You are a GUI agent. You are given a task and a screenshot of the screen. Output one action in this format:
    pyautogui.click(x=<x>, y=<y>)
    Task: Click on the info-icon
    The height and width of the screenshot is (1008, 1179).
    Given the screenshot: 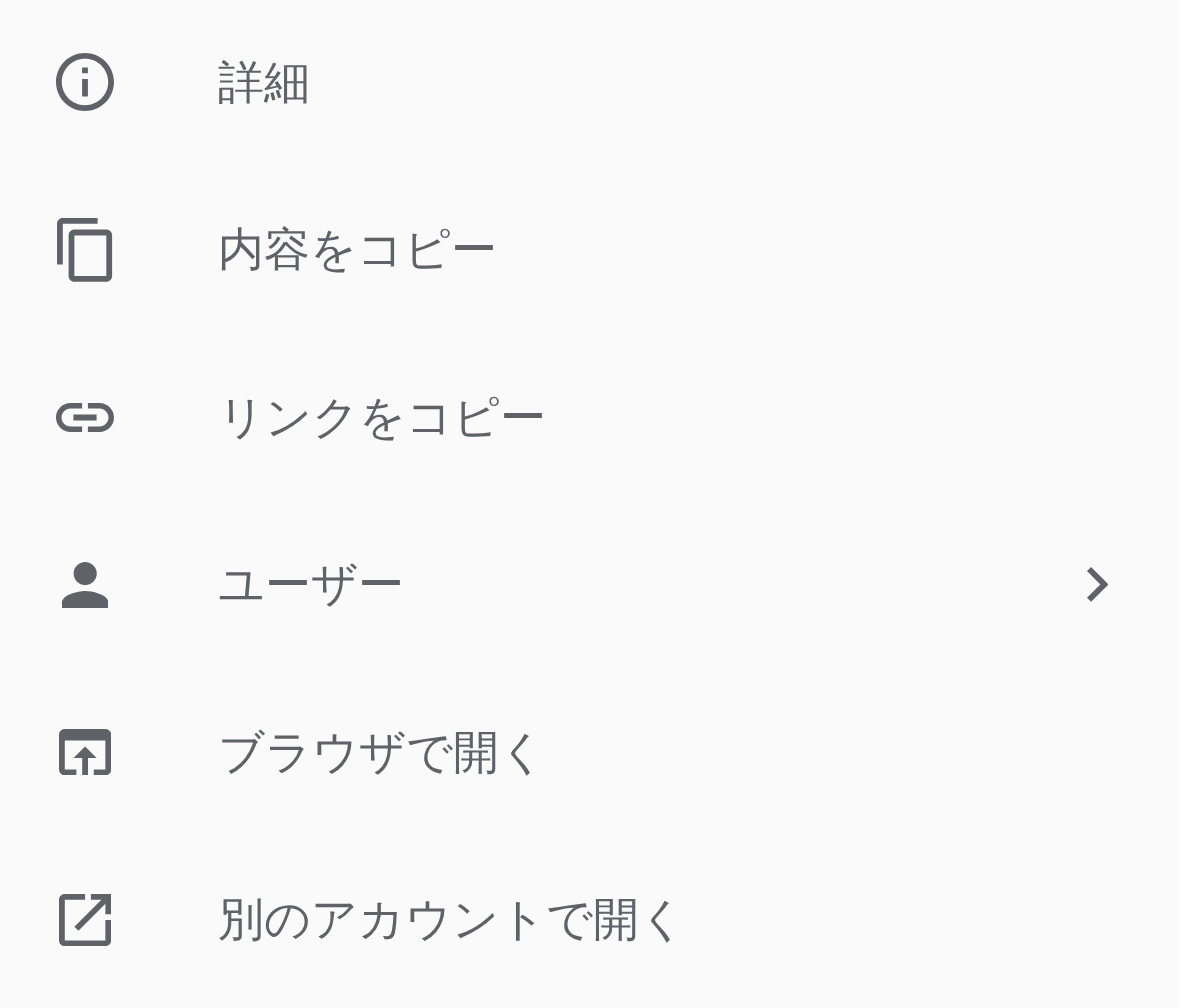 What is the action you would take?
    pyautogui.click(x=85, y=82)
    